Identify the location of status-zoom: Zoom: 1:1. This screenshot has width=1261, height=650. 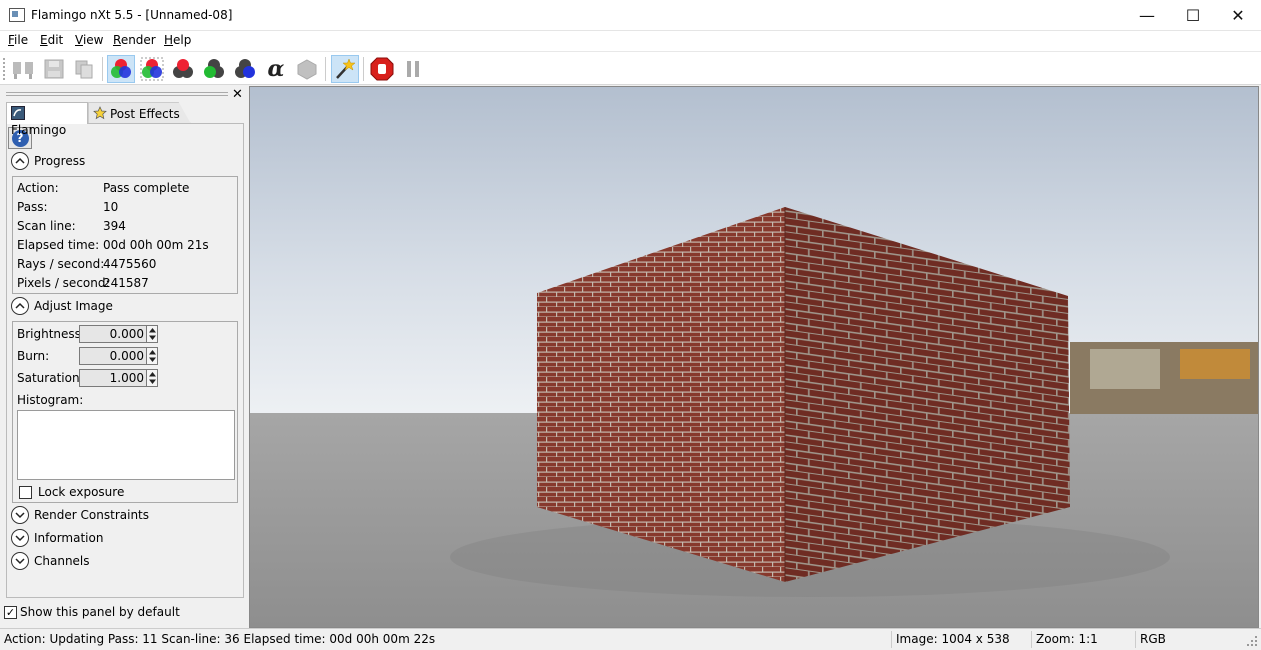
(1067, 639).